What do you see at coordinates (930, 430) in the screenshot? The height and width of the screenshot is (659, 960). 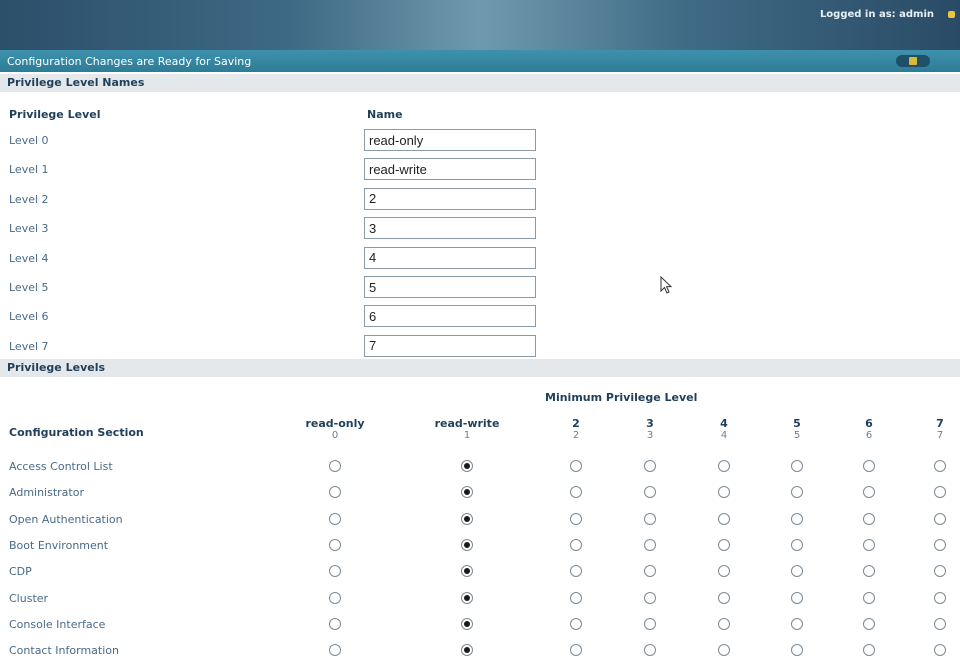 I see `level-column-header: 77` at bounding box center [930, 430].